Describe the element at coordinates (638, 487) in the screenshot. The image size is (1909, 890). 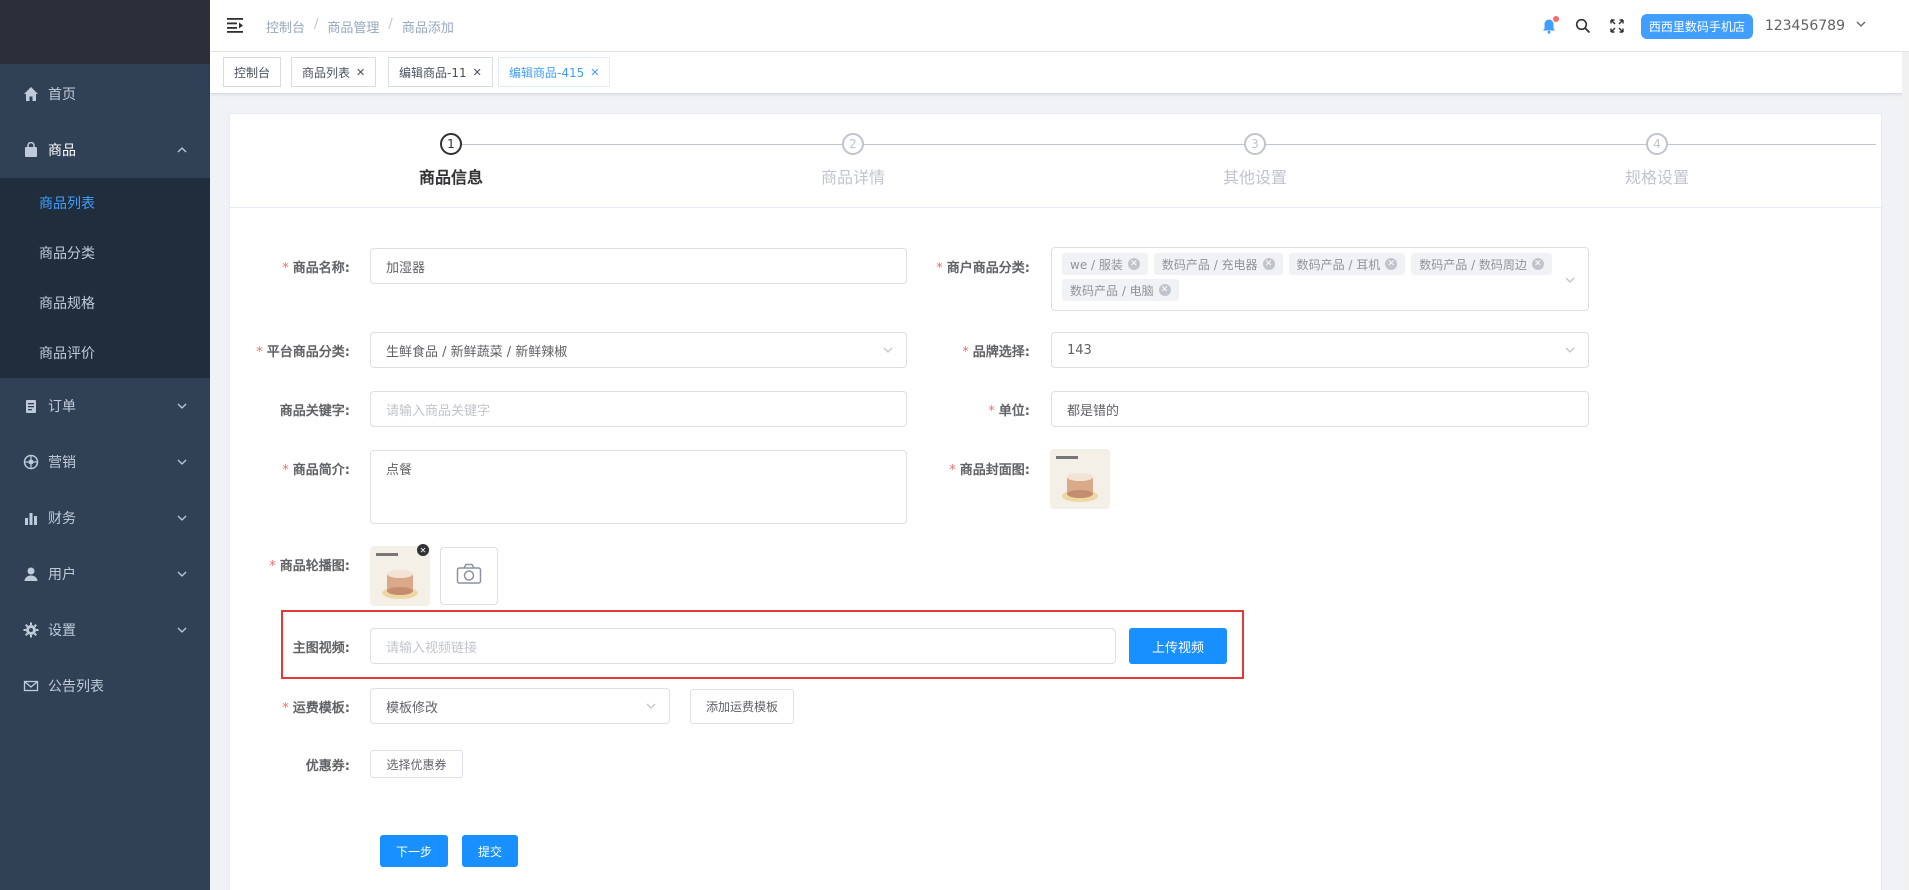
I see `intro-textarea: 点餐` at that location.